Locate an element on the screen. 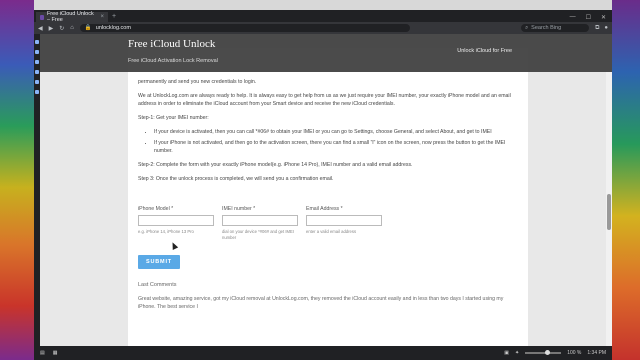 This screenshot has height=360, width=640. site-tagline: Free iCloud Activation Lock Removal is located at coordinates (173, 61).